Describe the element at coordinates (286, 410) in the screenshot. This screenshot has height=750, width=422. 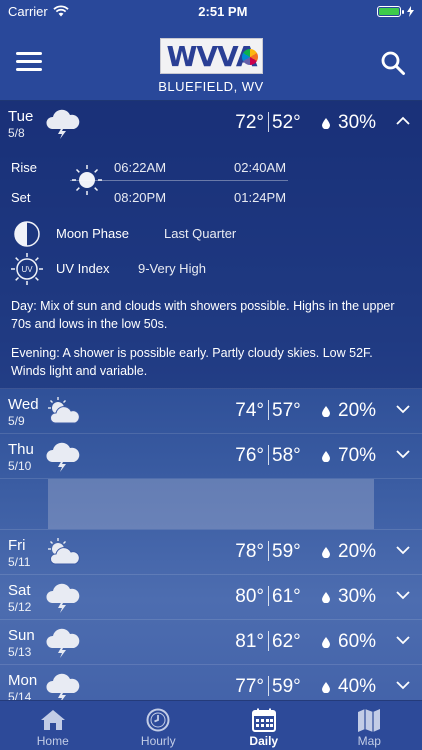
I see `low-temp: 57°` at that location.